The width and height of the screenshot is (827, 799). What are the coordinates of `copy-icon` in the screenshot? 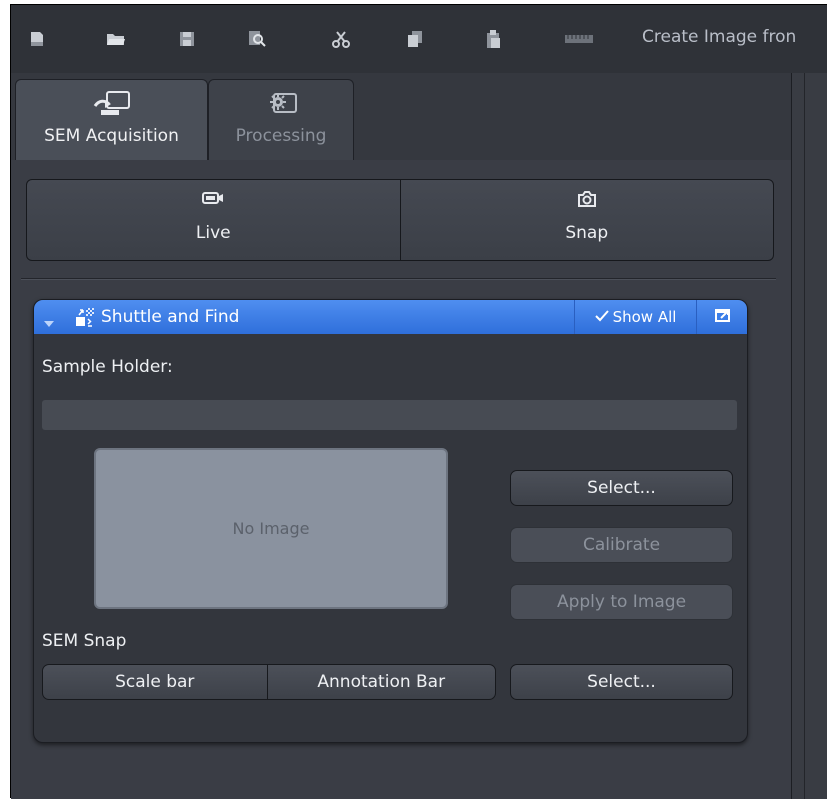 It's located at (415, 39).